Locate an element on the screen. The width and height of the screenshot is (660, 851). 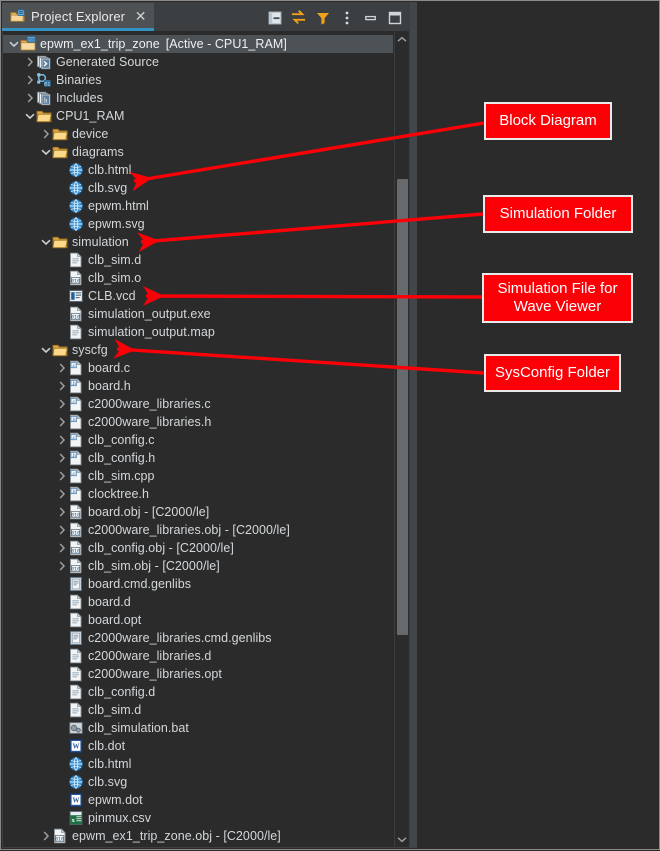
scroll-up-icon is located at coordinates (402, 39).